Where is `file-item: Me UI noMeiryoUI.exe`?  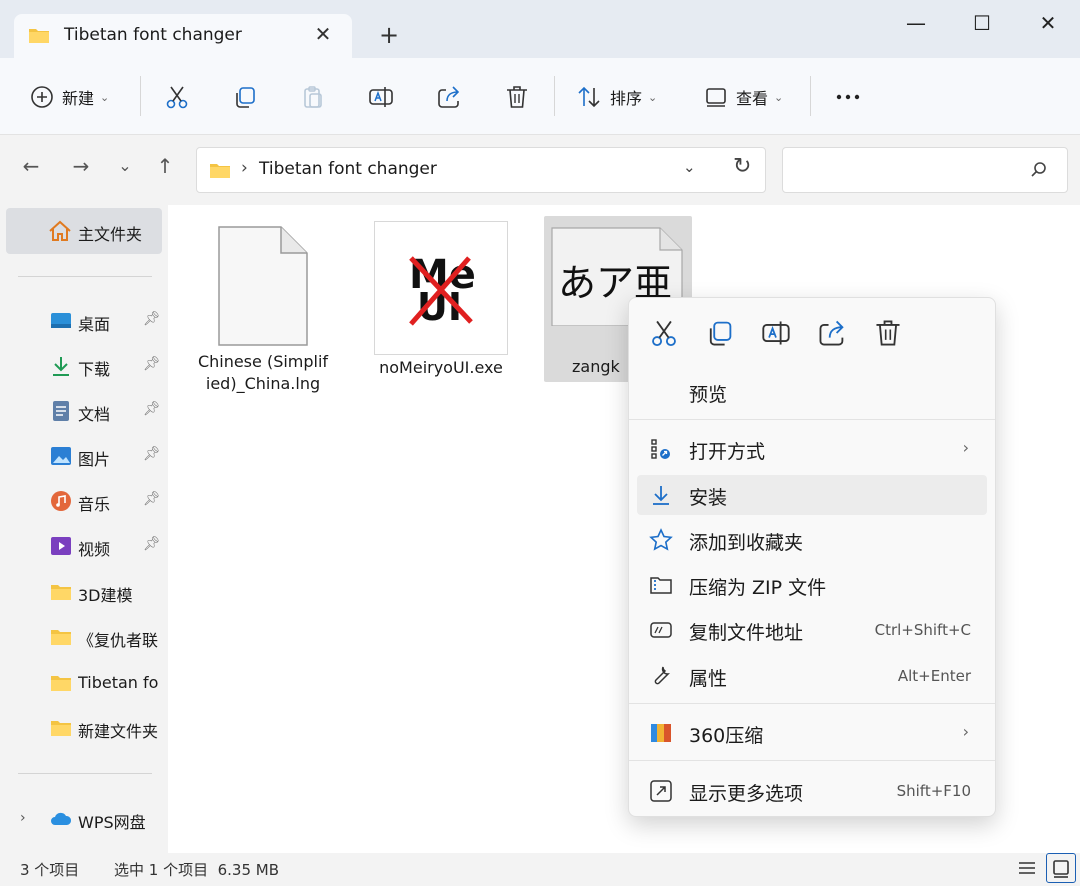 file-item: Me UI noMeiryoUI.exe is located at coordinates (441, 300).